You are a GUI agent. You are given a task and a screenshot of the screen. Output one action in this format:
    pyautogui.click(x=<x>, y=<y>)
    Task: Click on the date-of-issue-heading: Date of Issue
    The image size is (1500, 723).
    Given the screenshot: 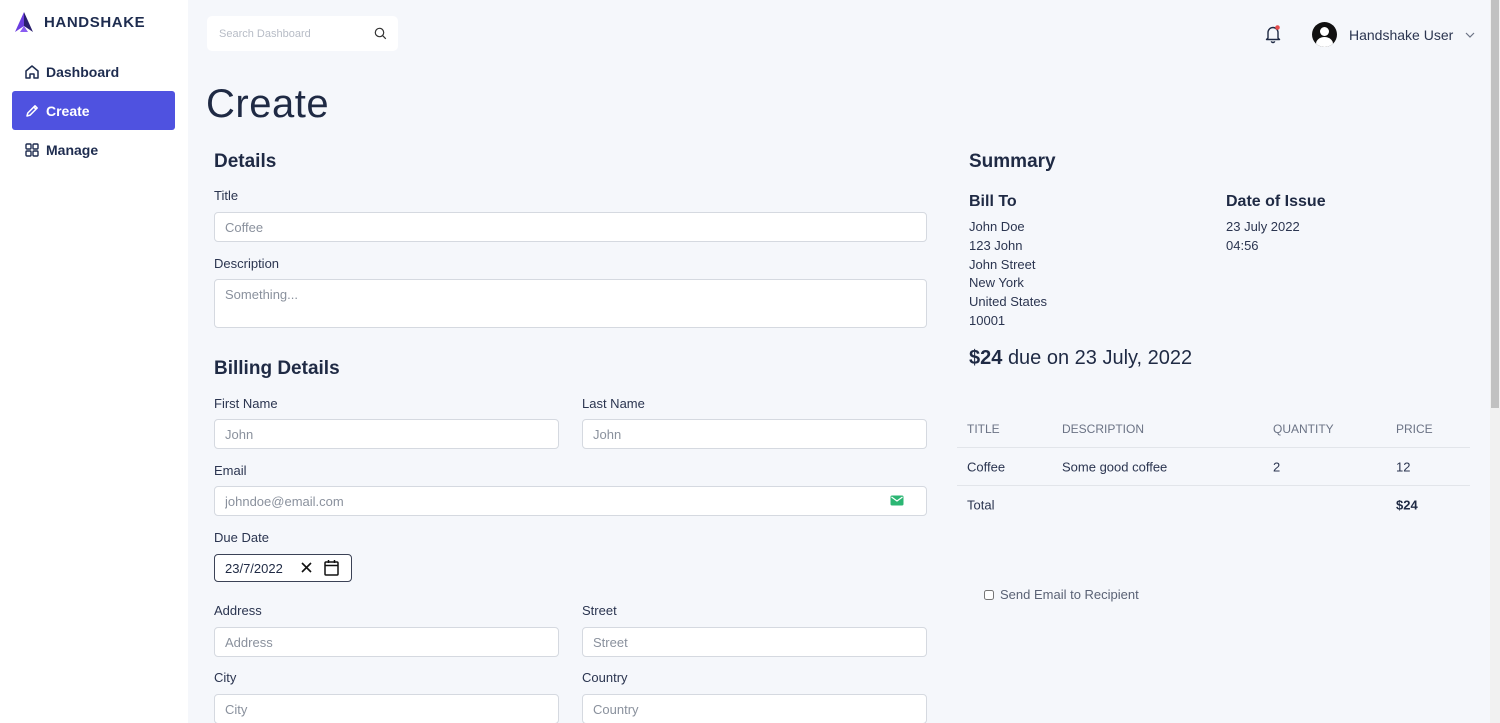 What is the action you would take?
    pyautogui.click(x=1276, y=201)
    